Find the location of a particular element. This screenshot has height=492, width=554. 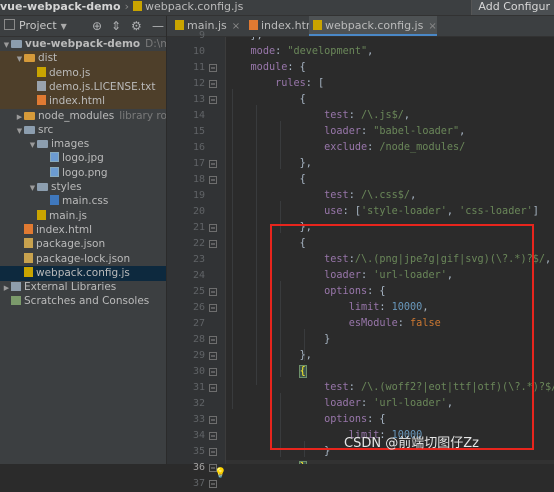

project-header: Project ▼ ⊕ ⇕ ⚙ — is located at coordinates (83, 26).